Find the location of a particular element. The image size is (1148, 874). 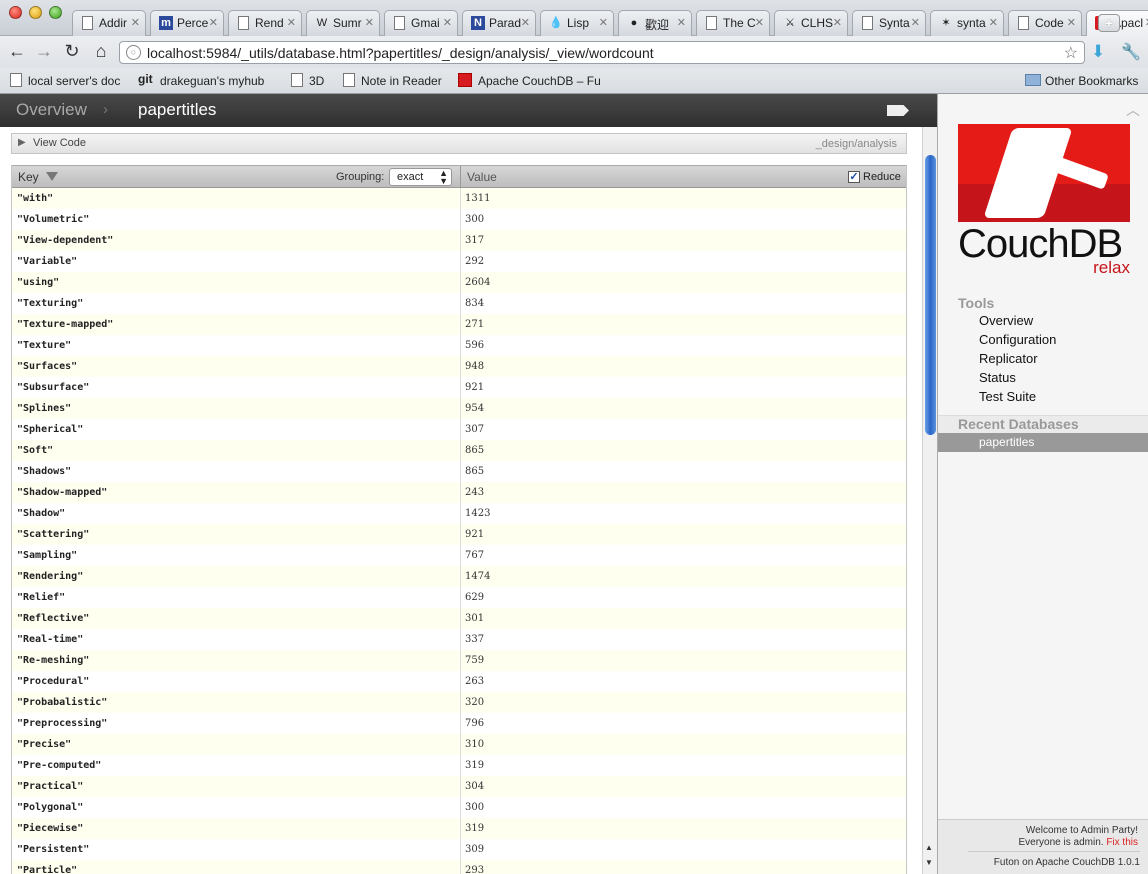

scrollbar: ▲ ▼ is located at coordinates (929, 500).